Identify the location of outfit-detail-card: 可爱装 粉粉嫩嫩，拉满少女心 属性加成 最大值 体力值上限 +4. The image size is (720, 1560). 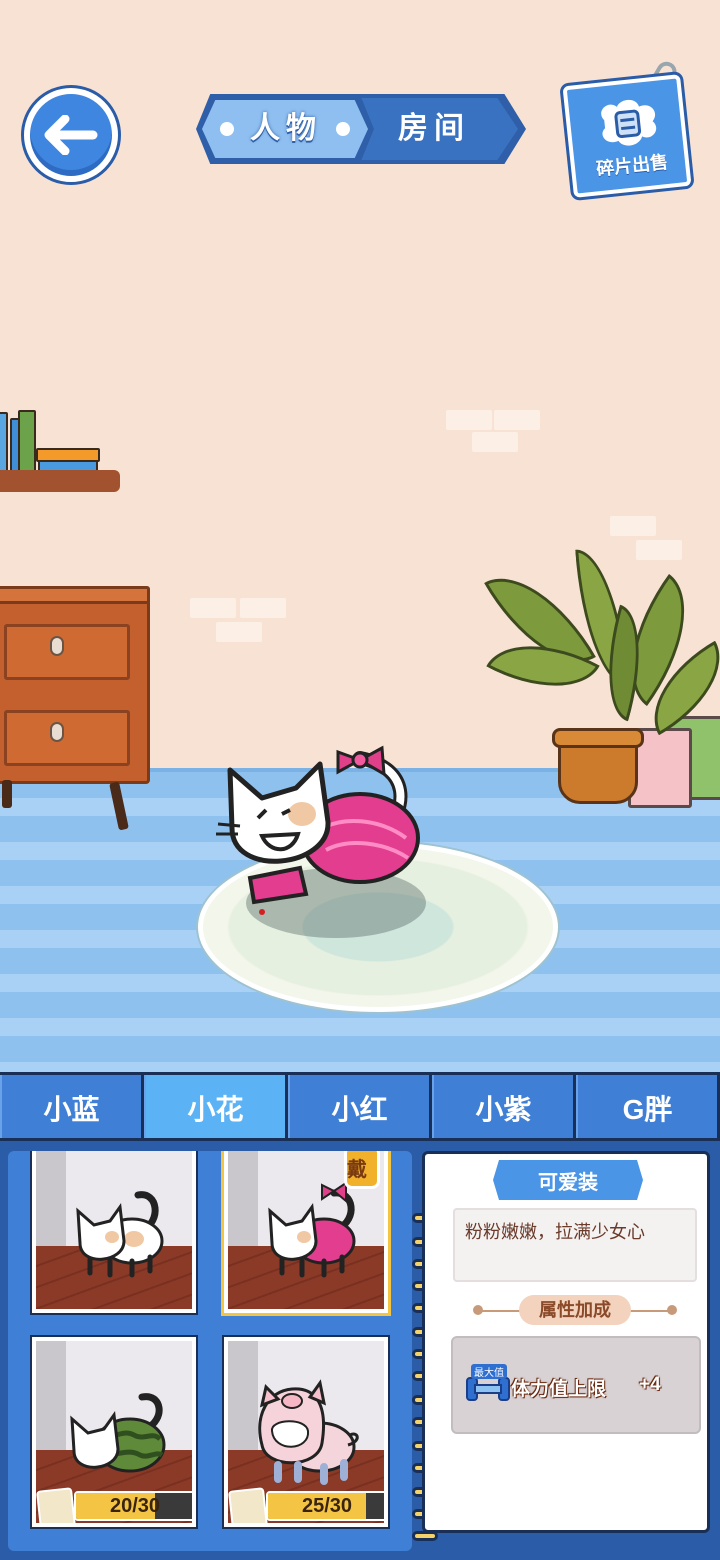
(566, 1342).